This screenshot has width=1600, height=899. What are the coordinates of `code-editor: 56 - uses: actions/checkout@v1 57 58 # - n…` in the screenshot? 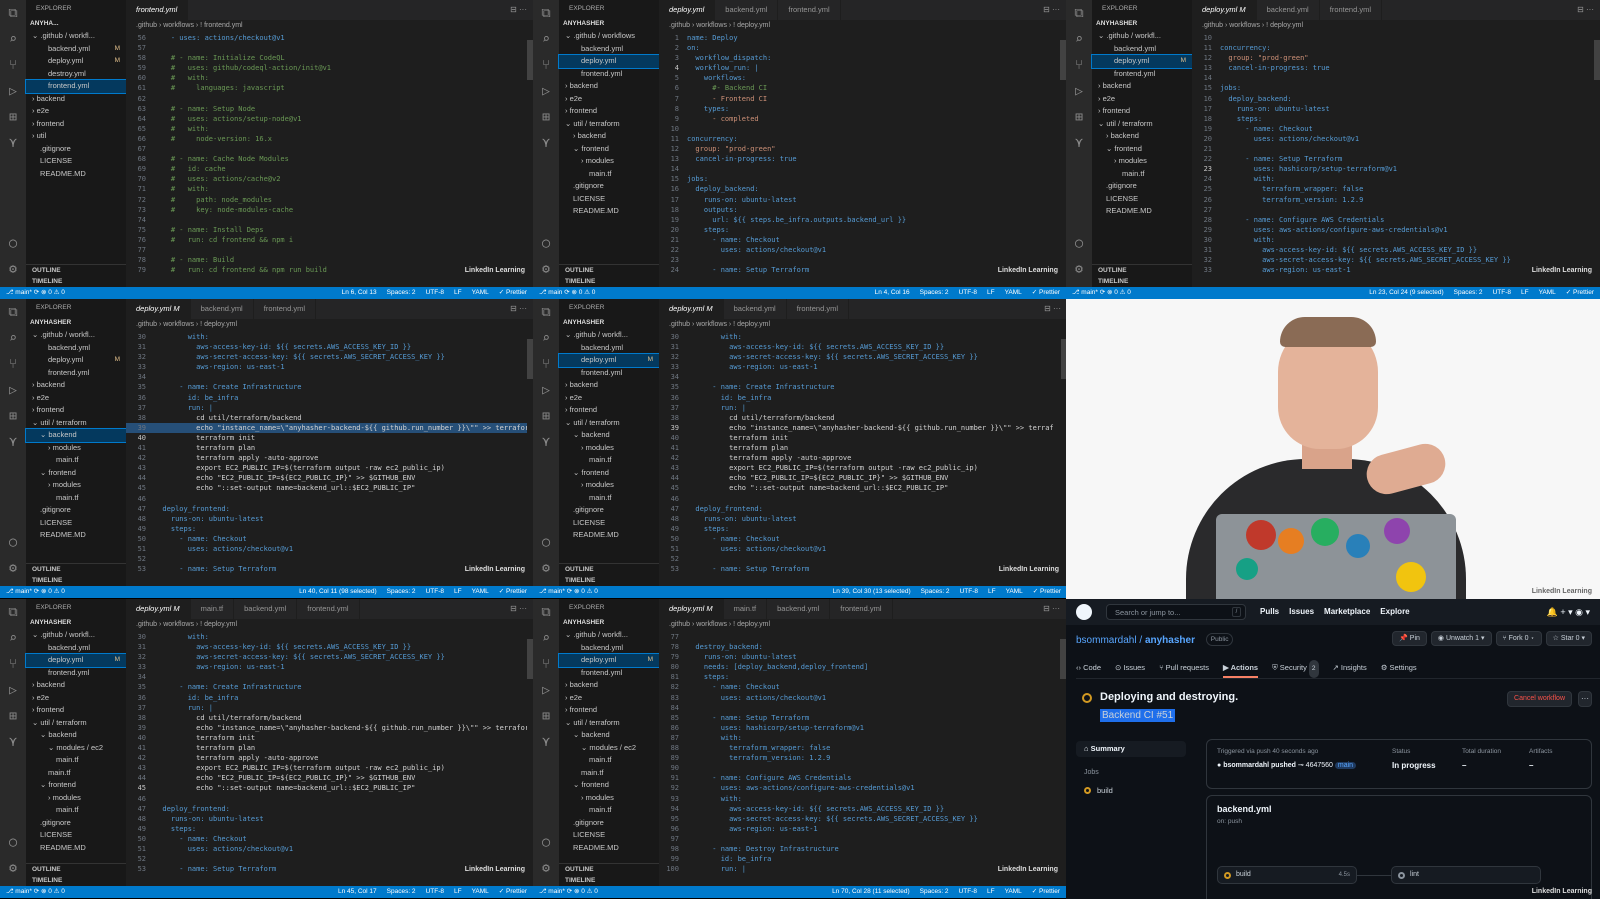 It's located at (326, 160).